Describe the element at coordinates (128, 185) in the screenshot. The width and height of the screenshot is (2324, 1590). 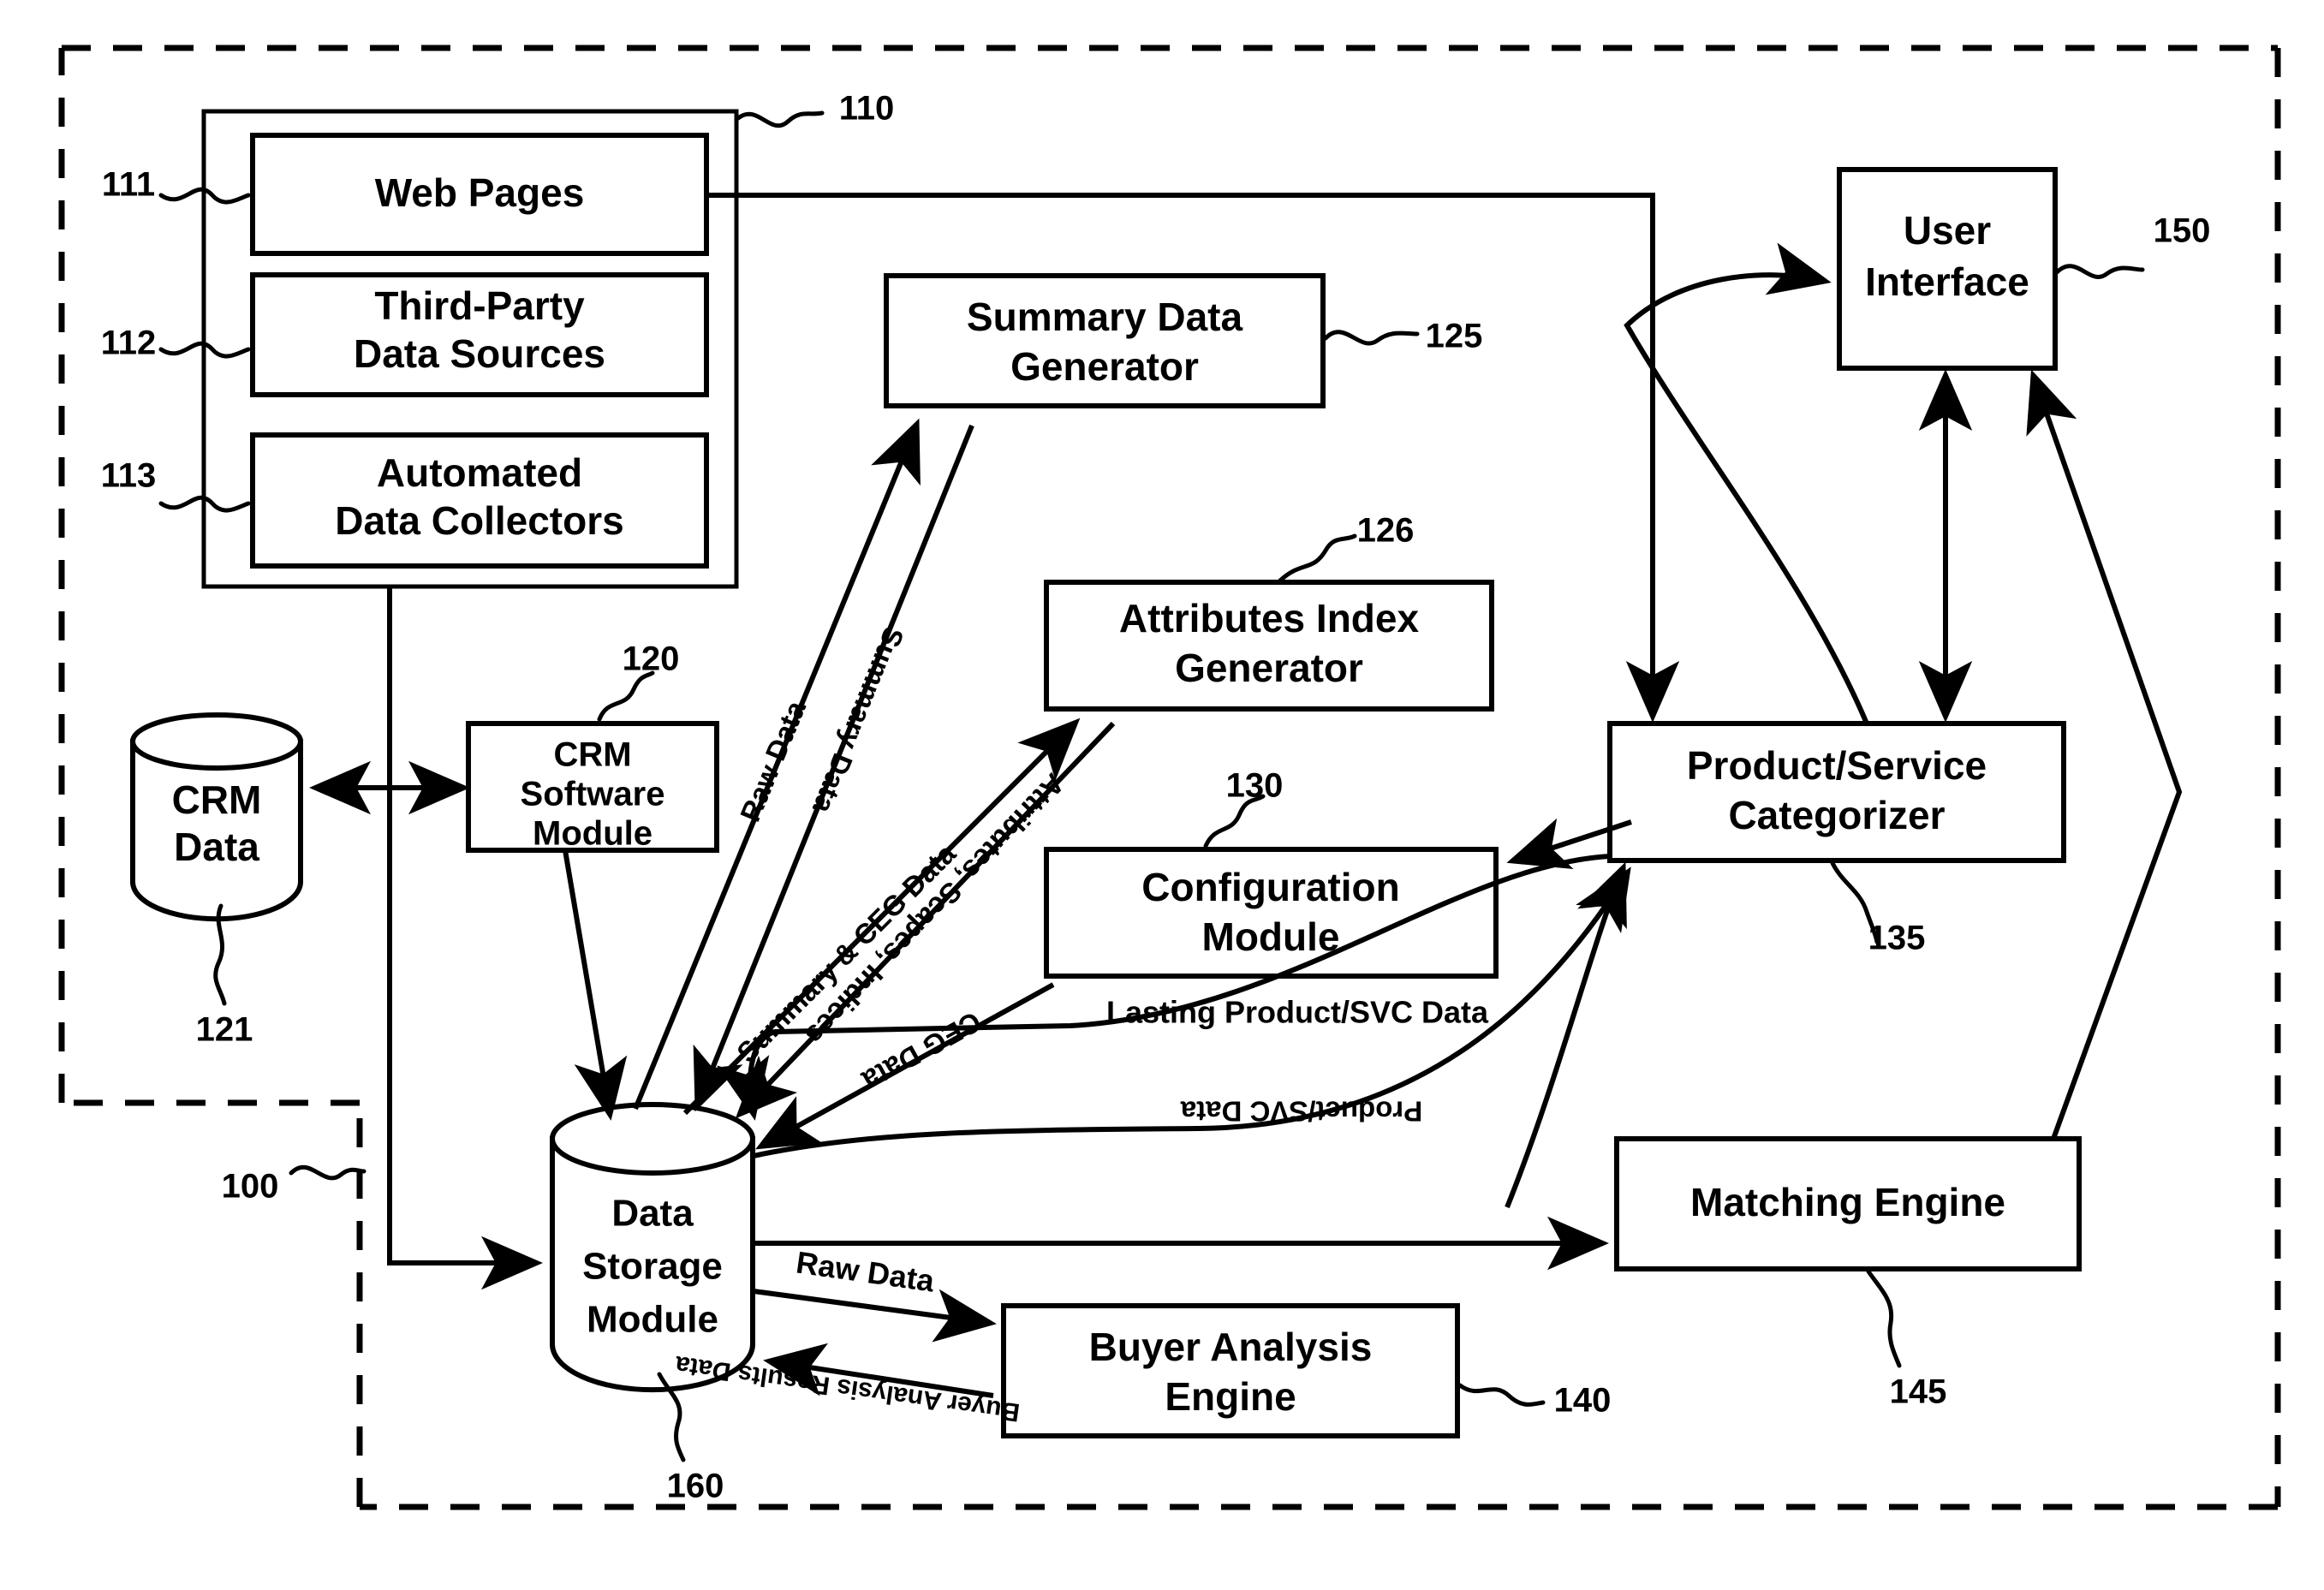
I see `ref-numeral-111: 111` at that location.